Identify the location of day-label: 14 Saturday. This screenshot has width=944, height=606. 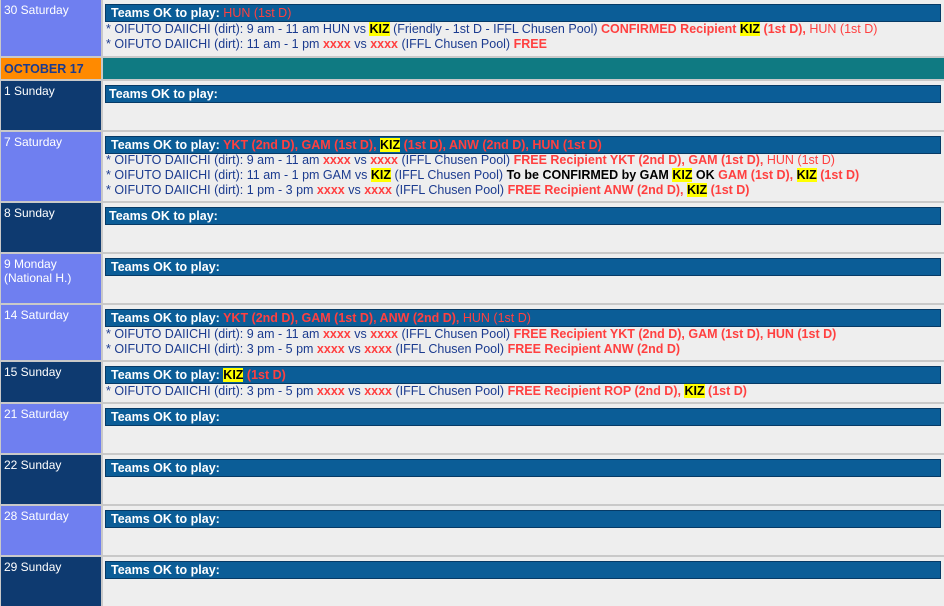
(51, 332).